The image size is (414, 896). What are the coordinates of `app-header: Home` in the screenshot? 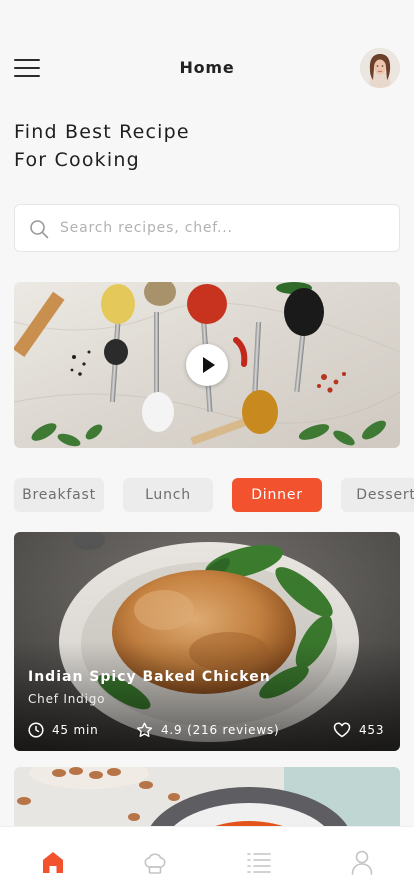 It's located at (207, 68).